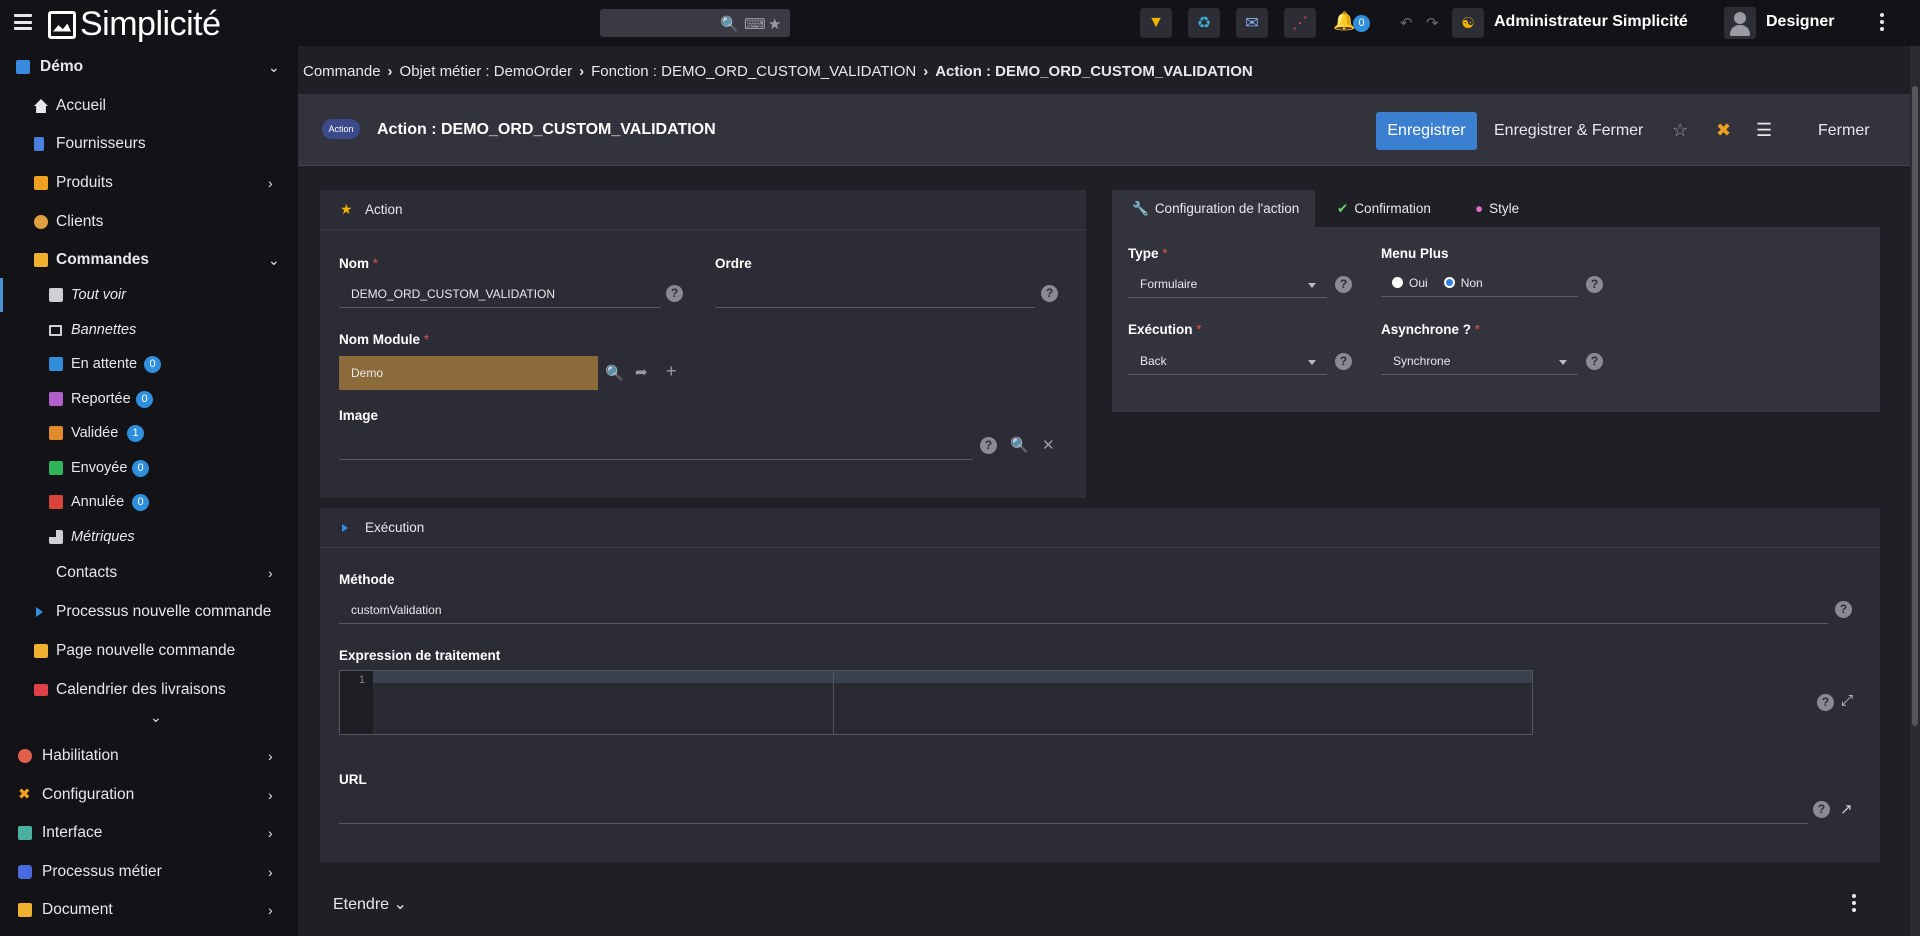 The height and width of the screenshot is (936, 1920). Describe the element at coordinates (1915, 406) in the screenshot. I see `scrollbar-thumb` at that location.